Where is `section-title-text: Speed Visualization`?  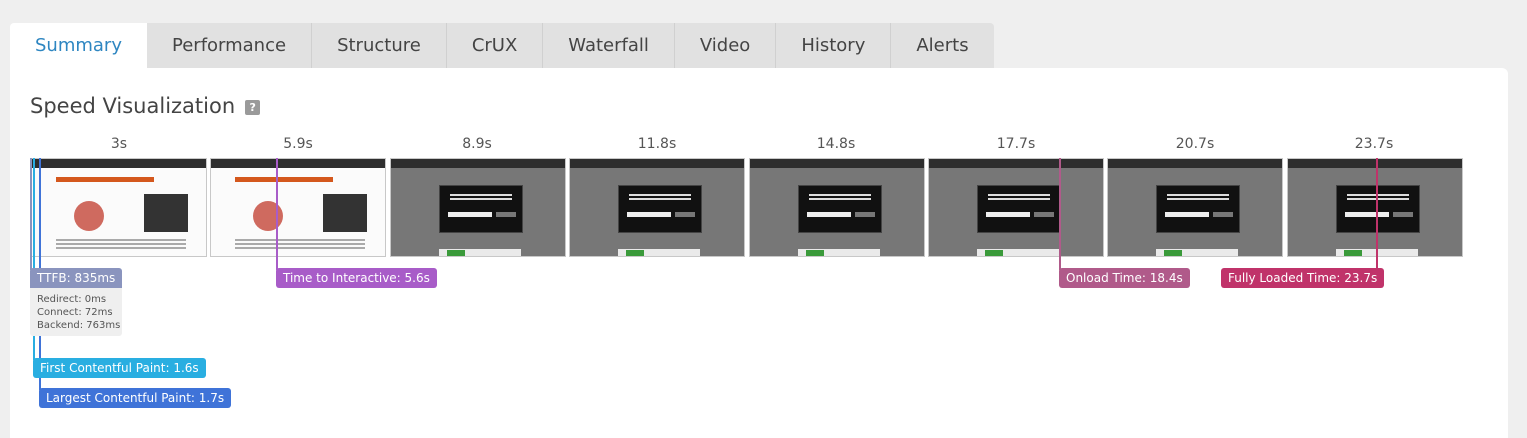 section-title-text: Speed Visualization is located at coordinates (133, 106).